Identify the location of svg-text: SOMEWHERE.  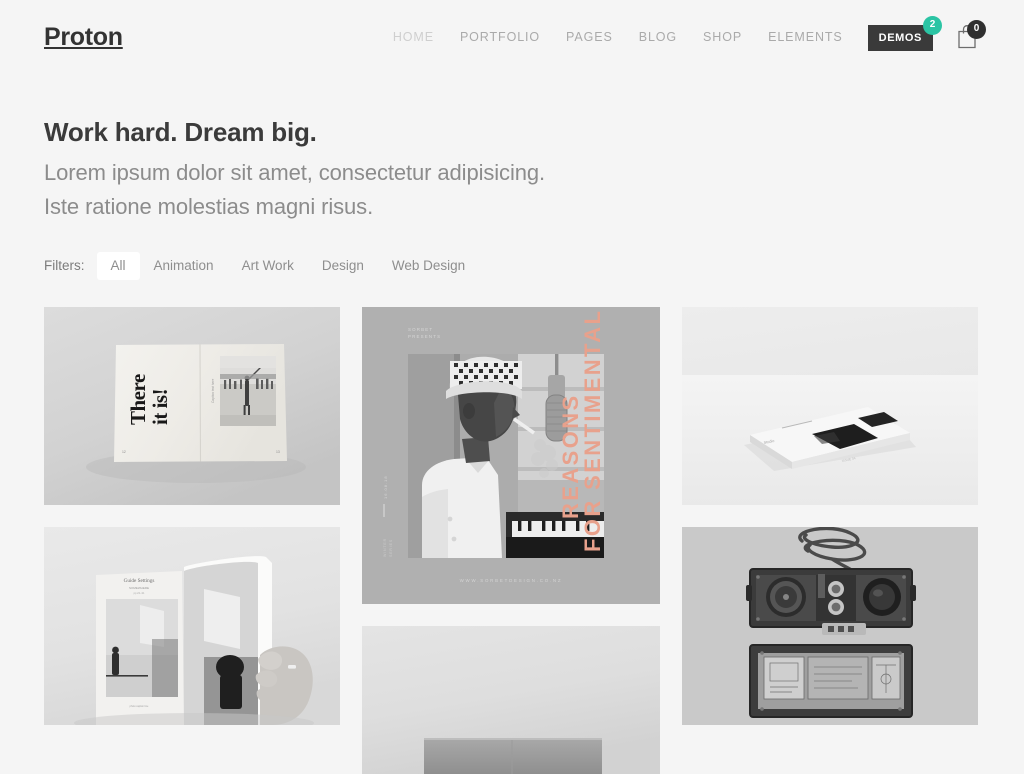
(139, 588).